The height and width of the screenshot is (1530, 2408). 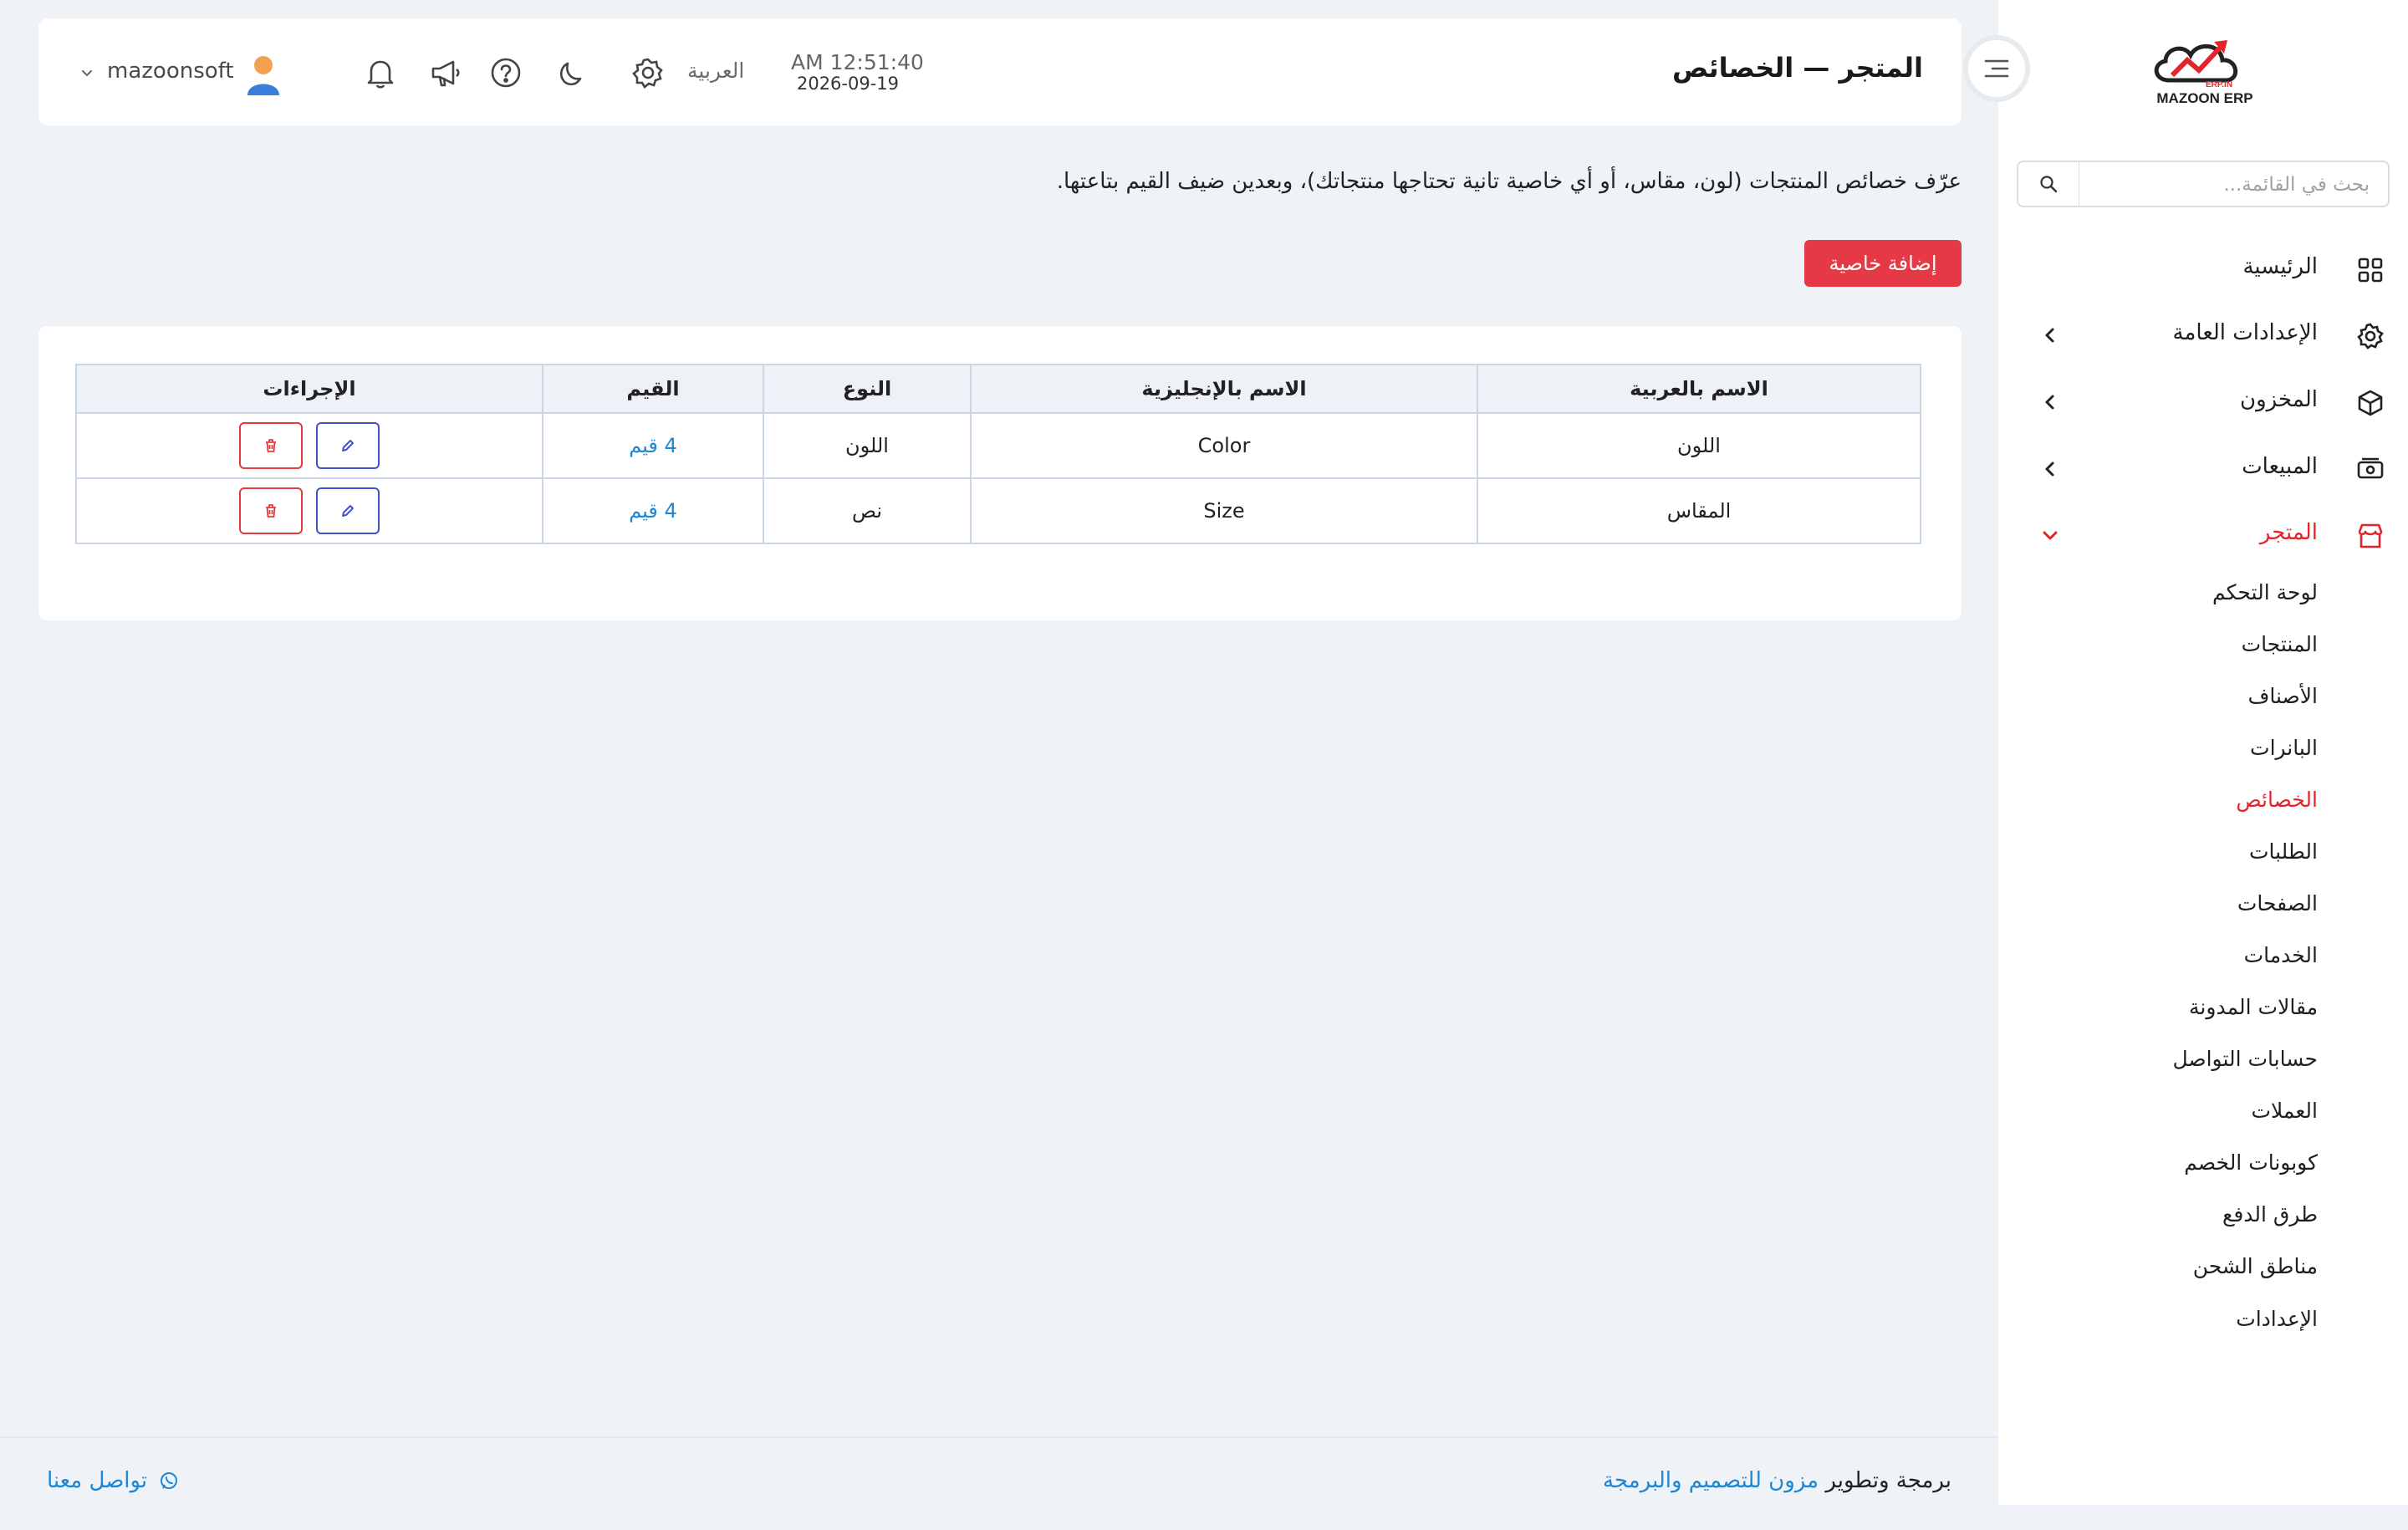 What do you see at coordinates (2255, 1266) in the screenshot?
I see `submenu-shipping-zones: مناطق الشحن` at bounding box center [2255, 1266].